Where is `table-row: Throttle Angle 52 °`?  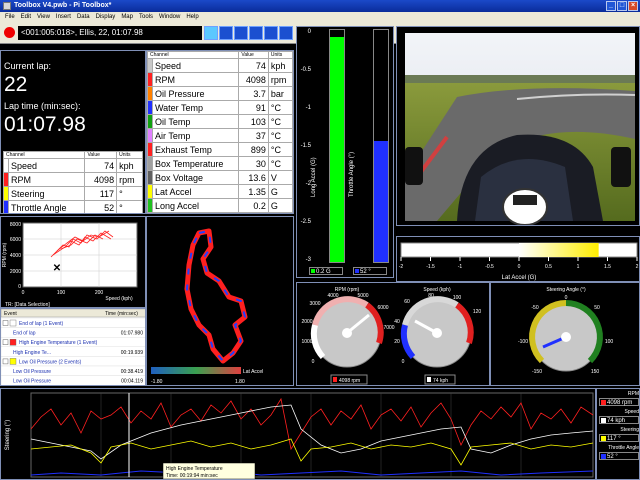
table-row: Throttle Angle 52 ° is located at coordinates (73, 206).